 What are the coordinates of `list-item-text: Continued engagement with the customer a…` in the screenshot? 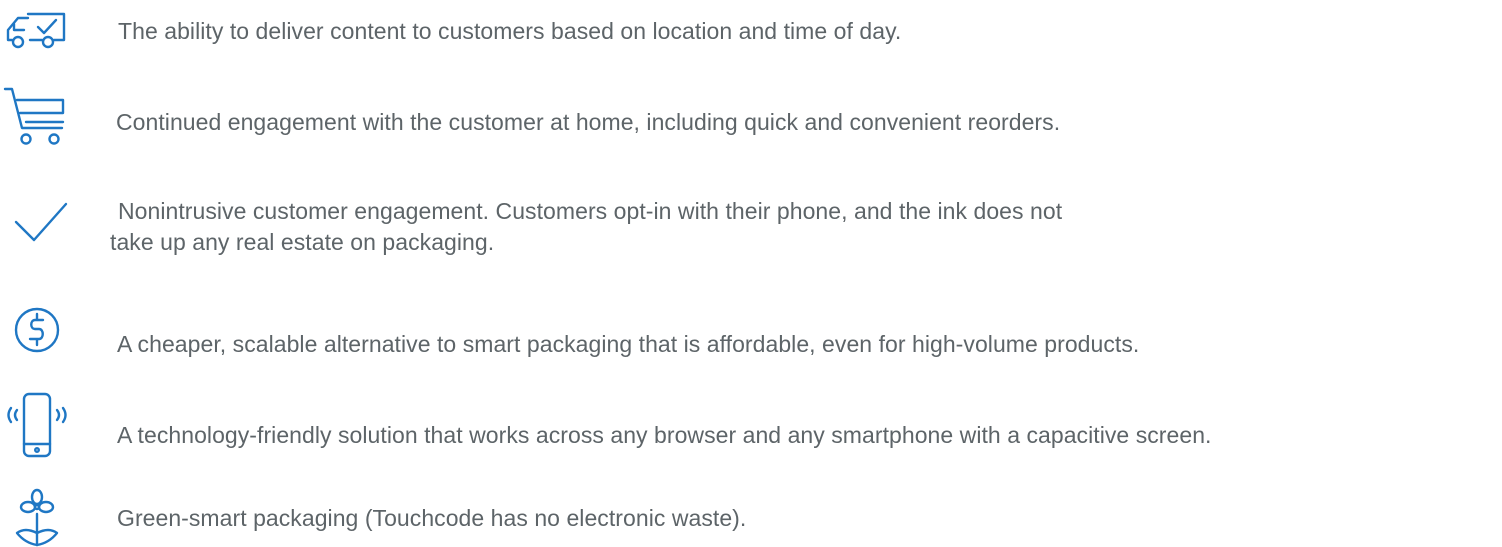 It's located at (588, 122).